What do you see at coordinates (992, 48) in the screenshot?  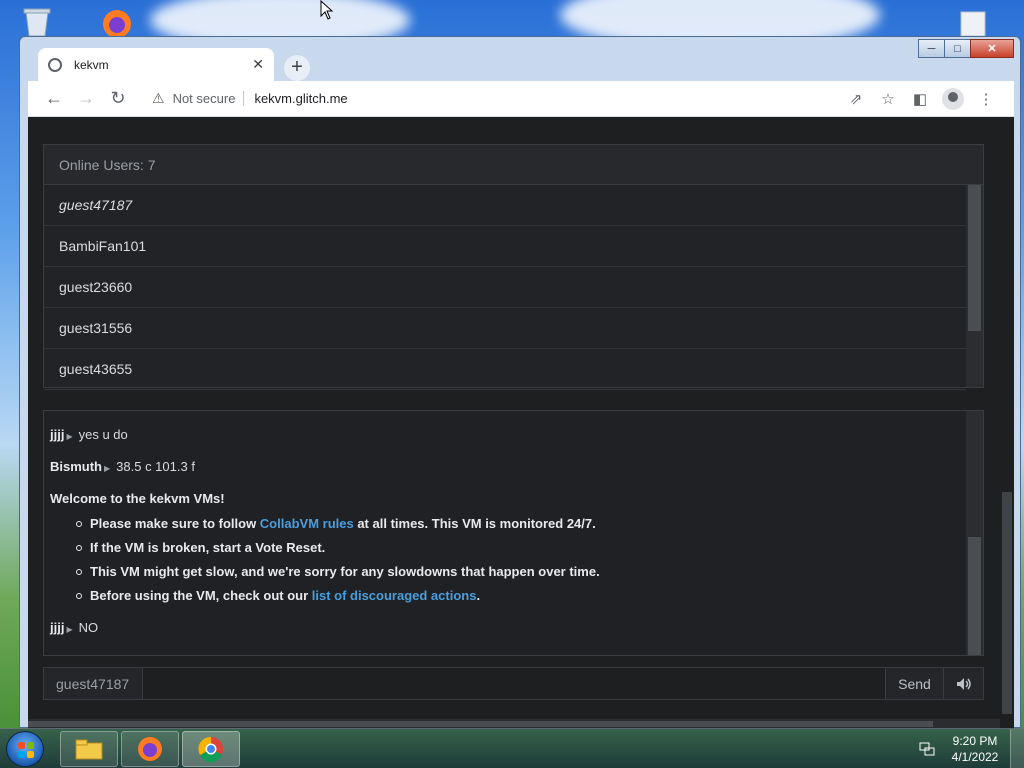 I see `close-icon: ✕` at bounding box center [992, 48].